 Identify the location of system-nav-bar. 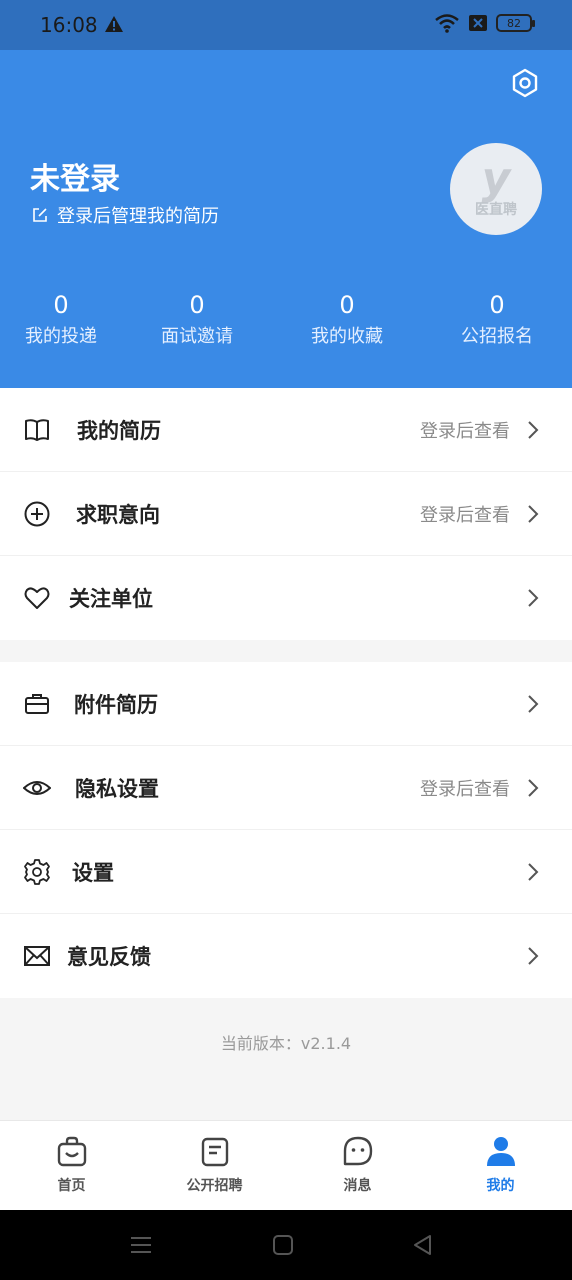
(286, 1245).